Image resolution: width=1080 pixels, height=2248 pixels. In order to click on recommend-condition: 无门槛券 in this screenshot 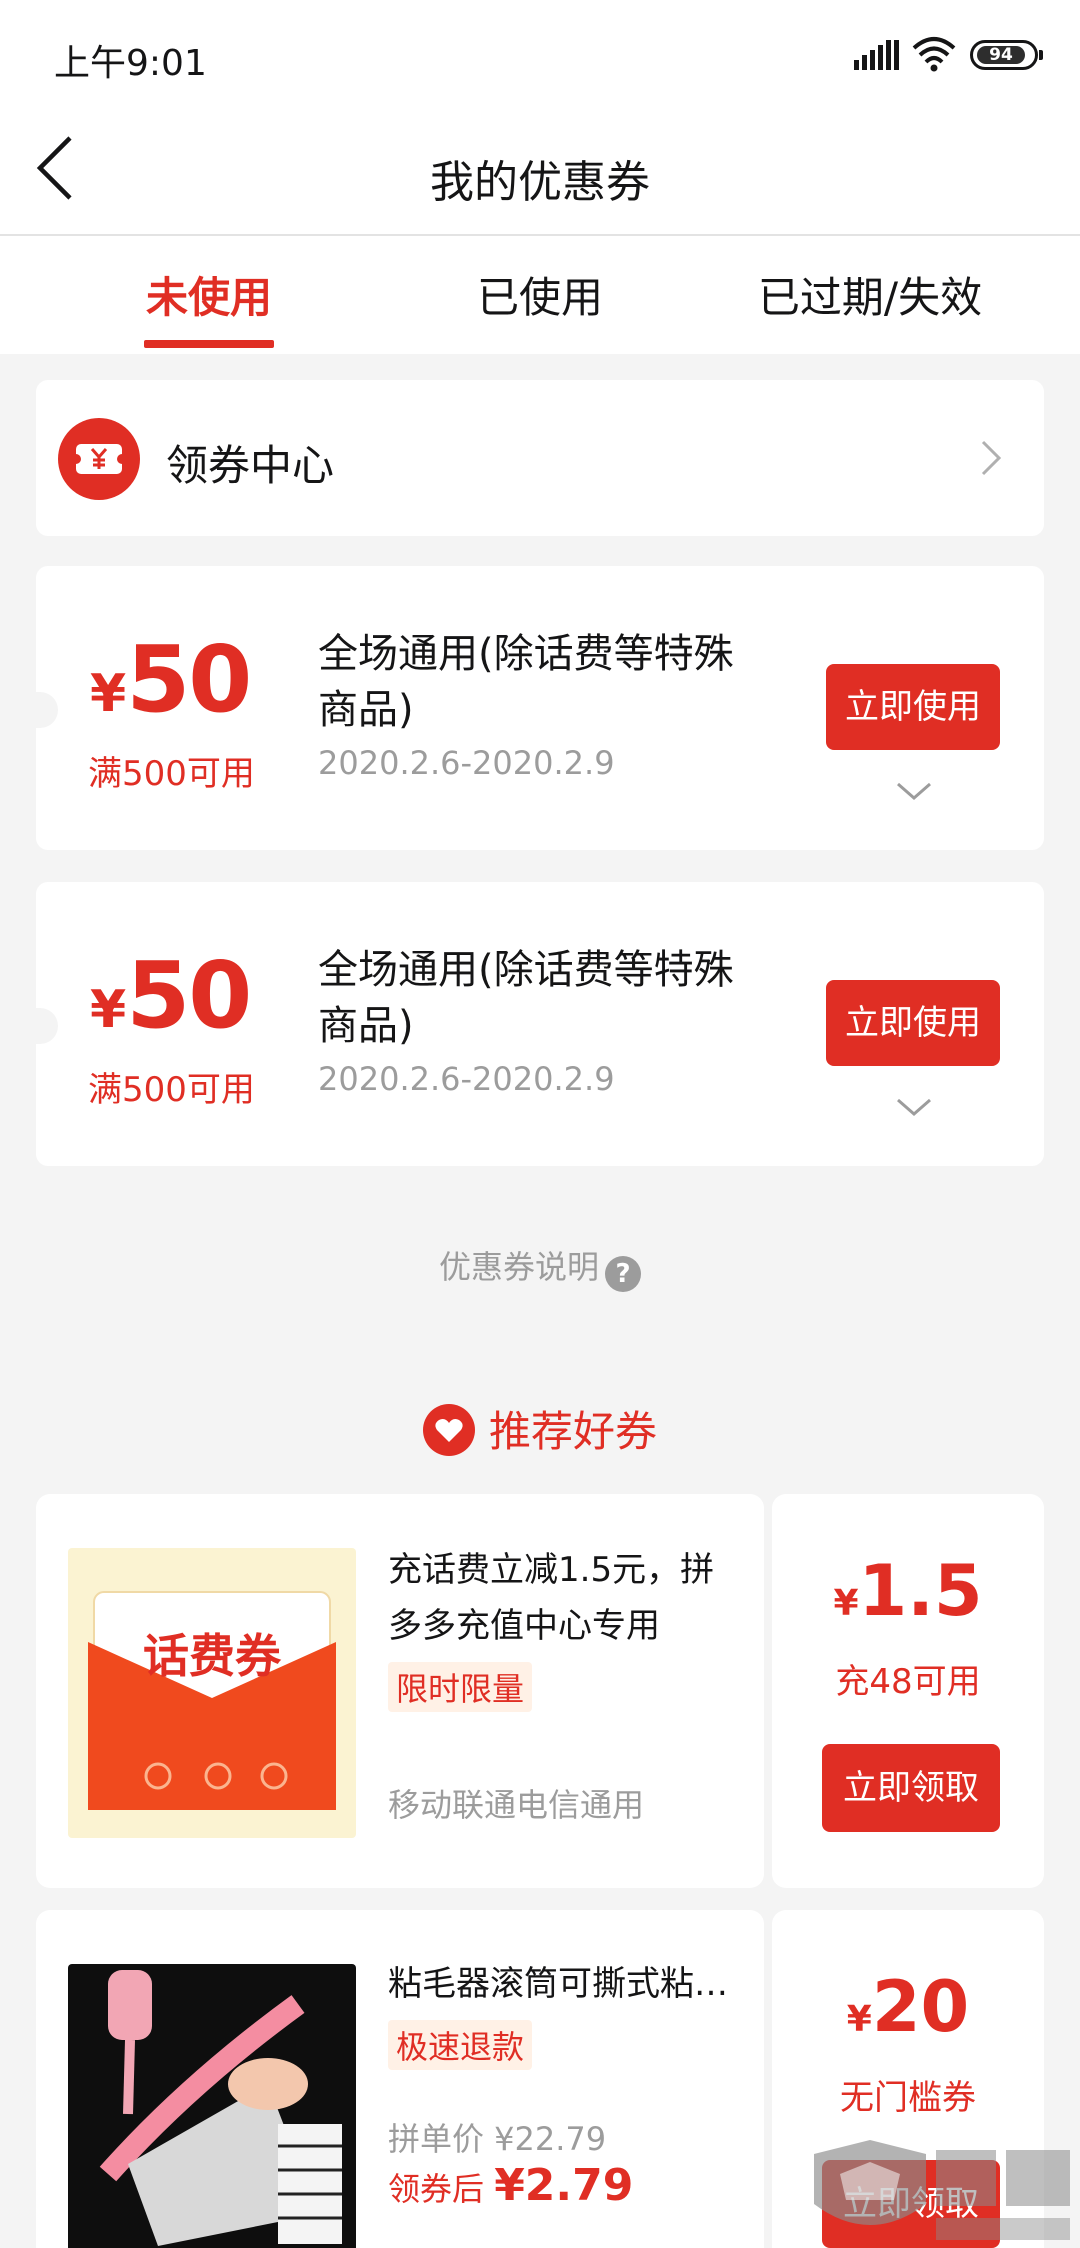, I will do `click(908, 2098)`.